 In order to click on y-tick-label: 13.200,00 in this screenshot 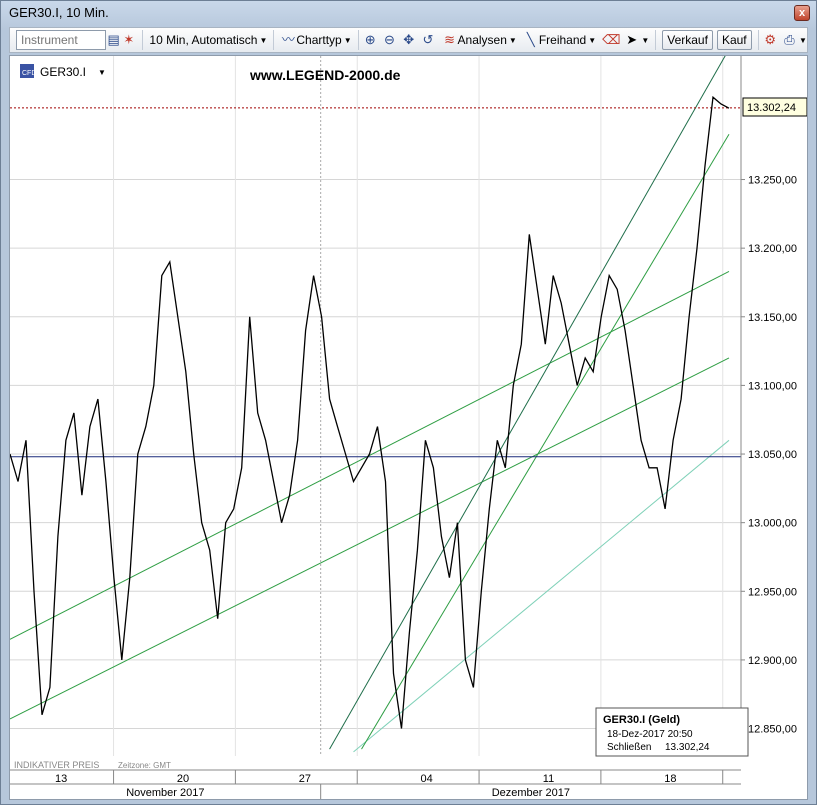, I will do `click(772, 249)`.